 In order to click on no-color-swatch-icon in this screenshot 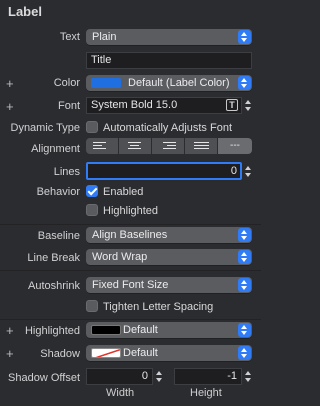, I will do `click(106, 353)`.